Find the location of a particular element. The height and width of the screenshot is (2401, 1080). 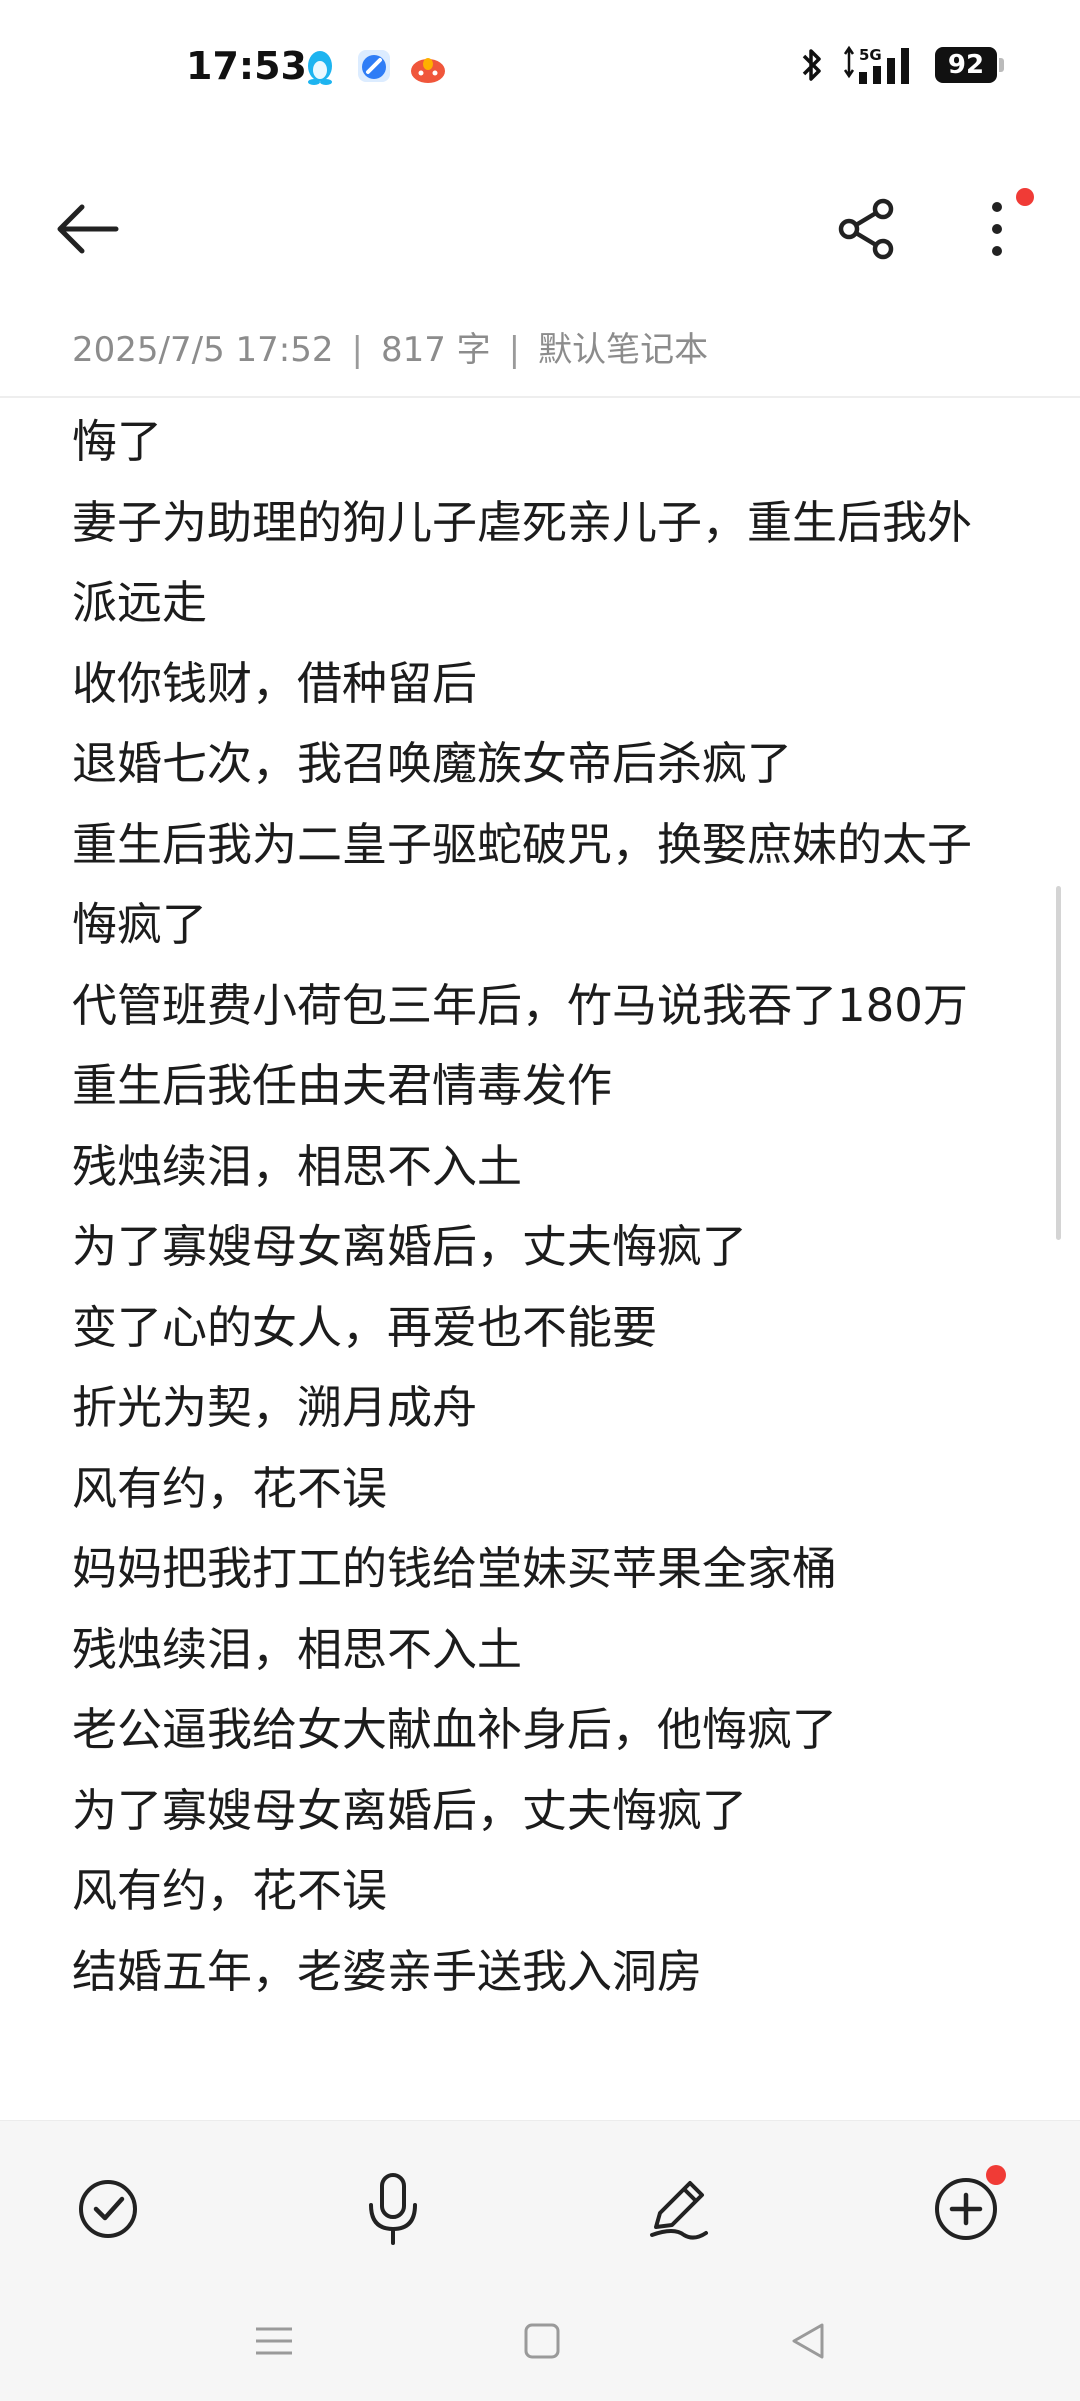

notification-icons is located at coordinates (374, 66).